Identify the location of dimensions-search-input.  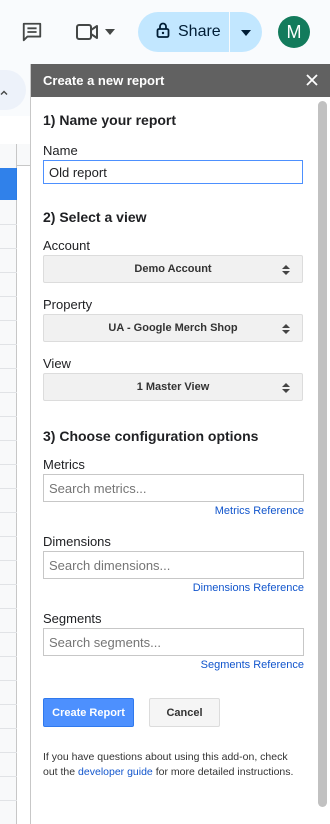
(173, 565).